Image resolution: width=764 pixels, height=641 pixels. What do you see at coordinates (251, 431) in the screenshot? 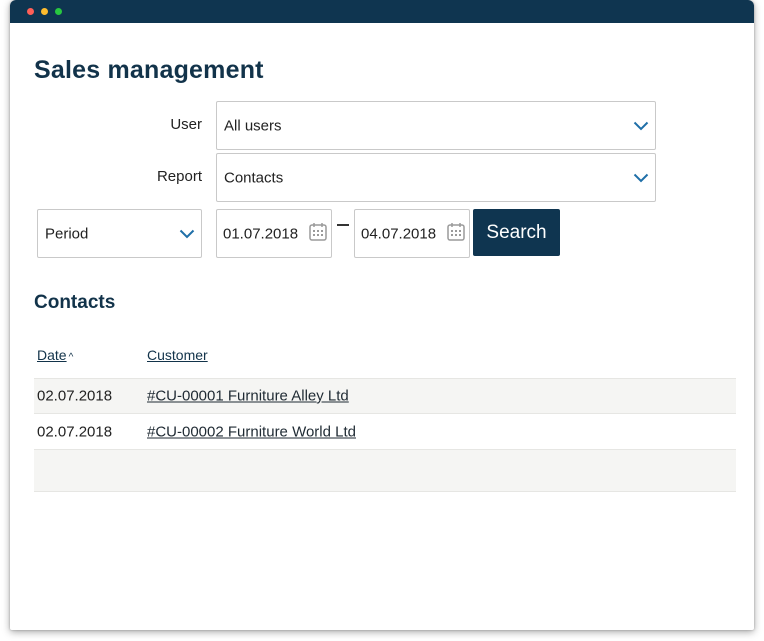
I see `customer-link: #CU-00002 Furniture World Ltd` at bounding box center [251, 431].